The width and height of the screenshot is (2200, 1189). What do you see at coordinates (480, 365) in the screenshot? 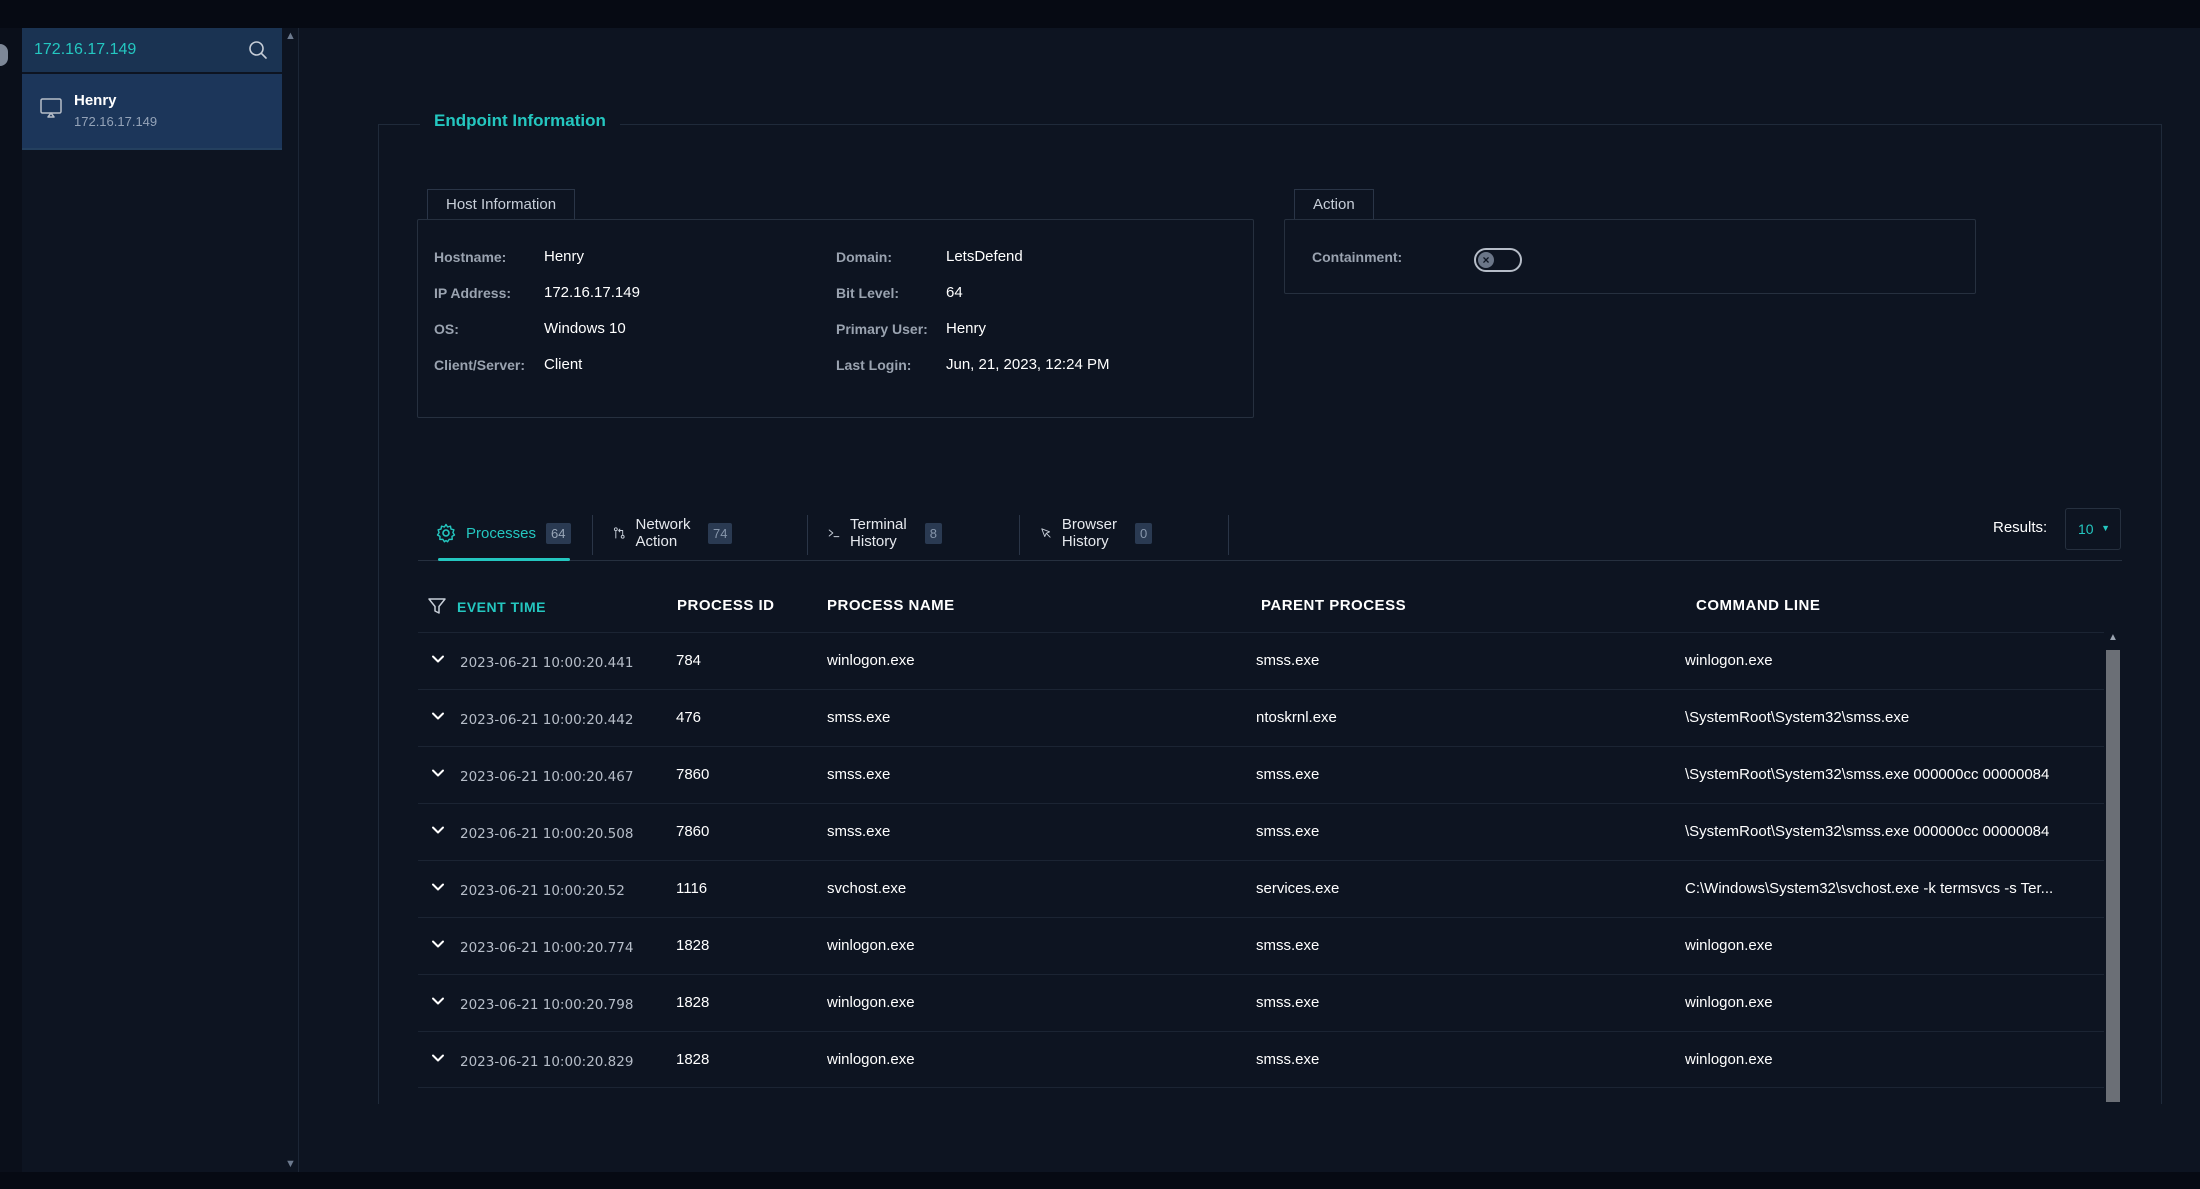
I see `client-server-label: Client/Server:` at bounding box center [480, 365].